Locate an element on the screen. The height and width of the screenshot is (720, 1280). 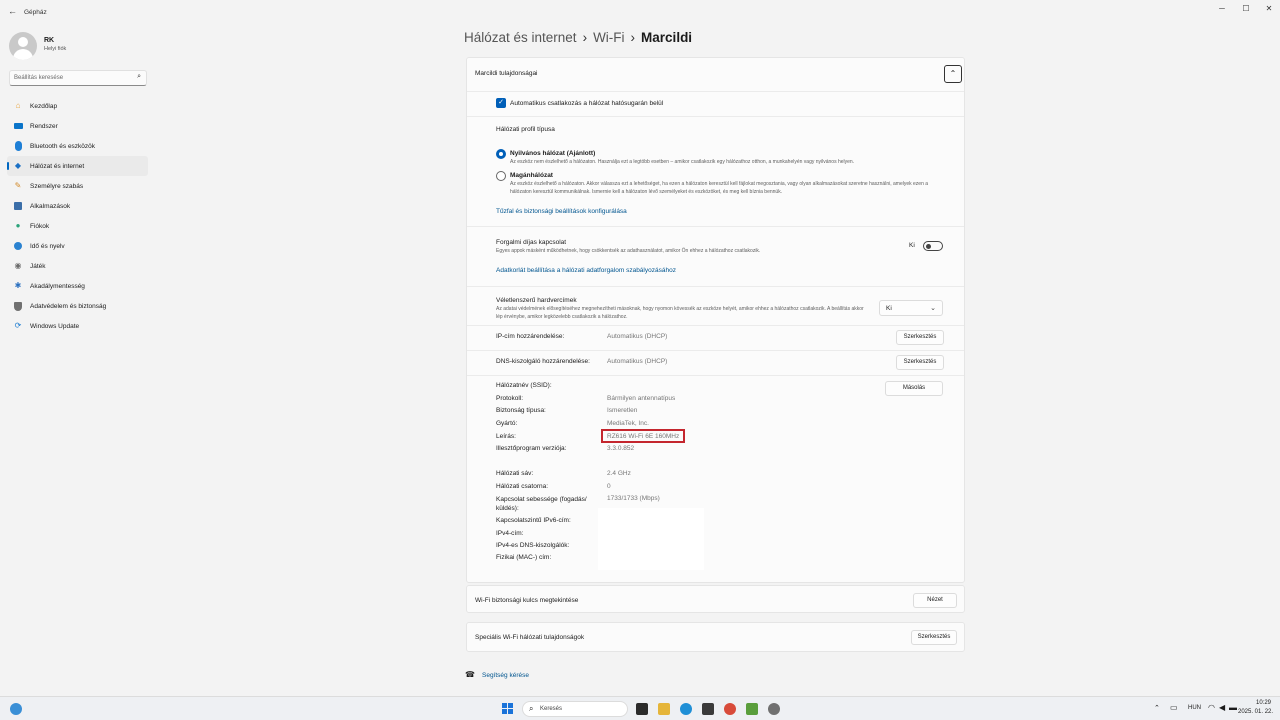
chevron-up-icon: ⌃ is located at coordinates (1157, 708).